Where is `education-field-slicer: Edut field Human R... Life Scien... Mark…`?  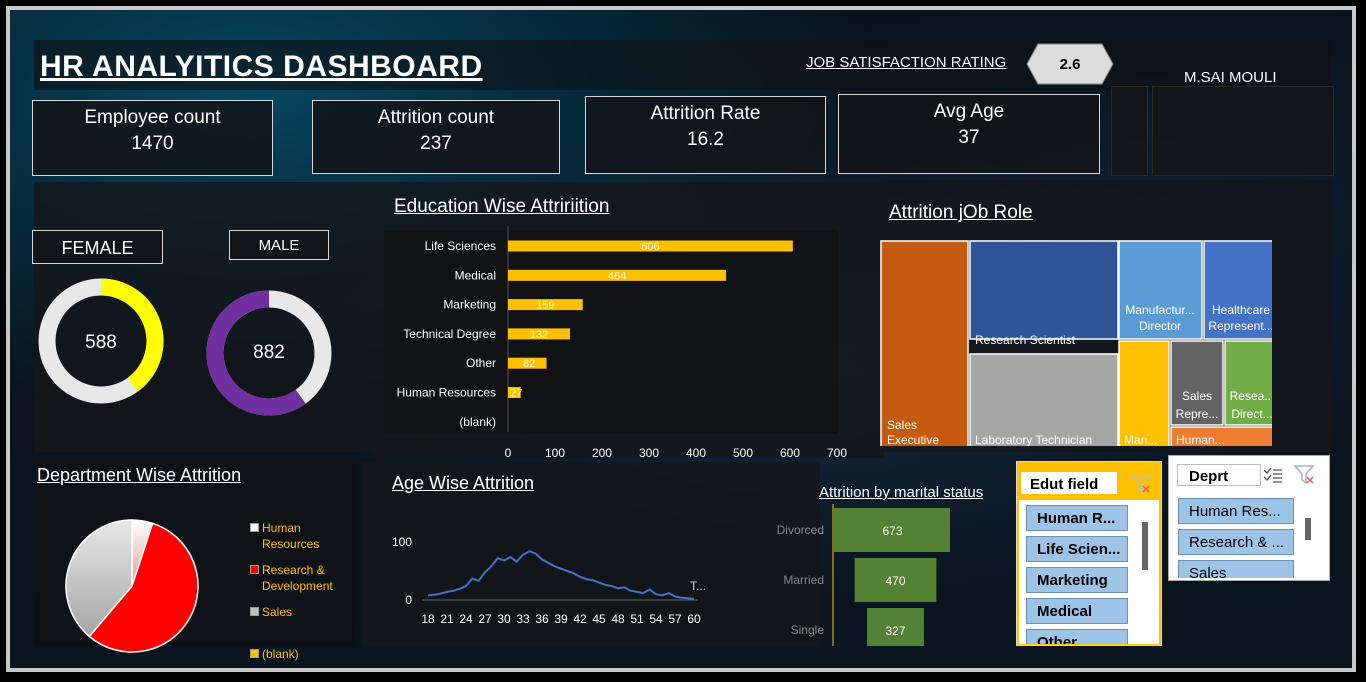
education-field-slicer: Edut field Human R... Life Scien... Mark… is located at coordinates (1089, 553).